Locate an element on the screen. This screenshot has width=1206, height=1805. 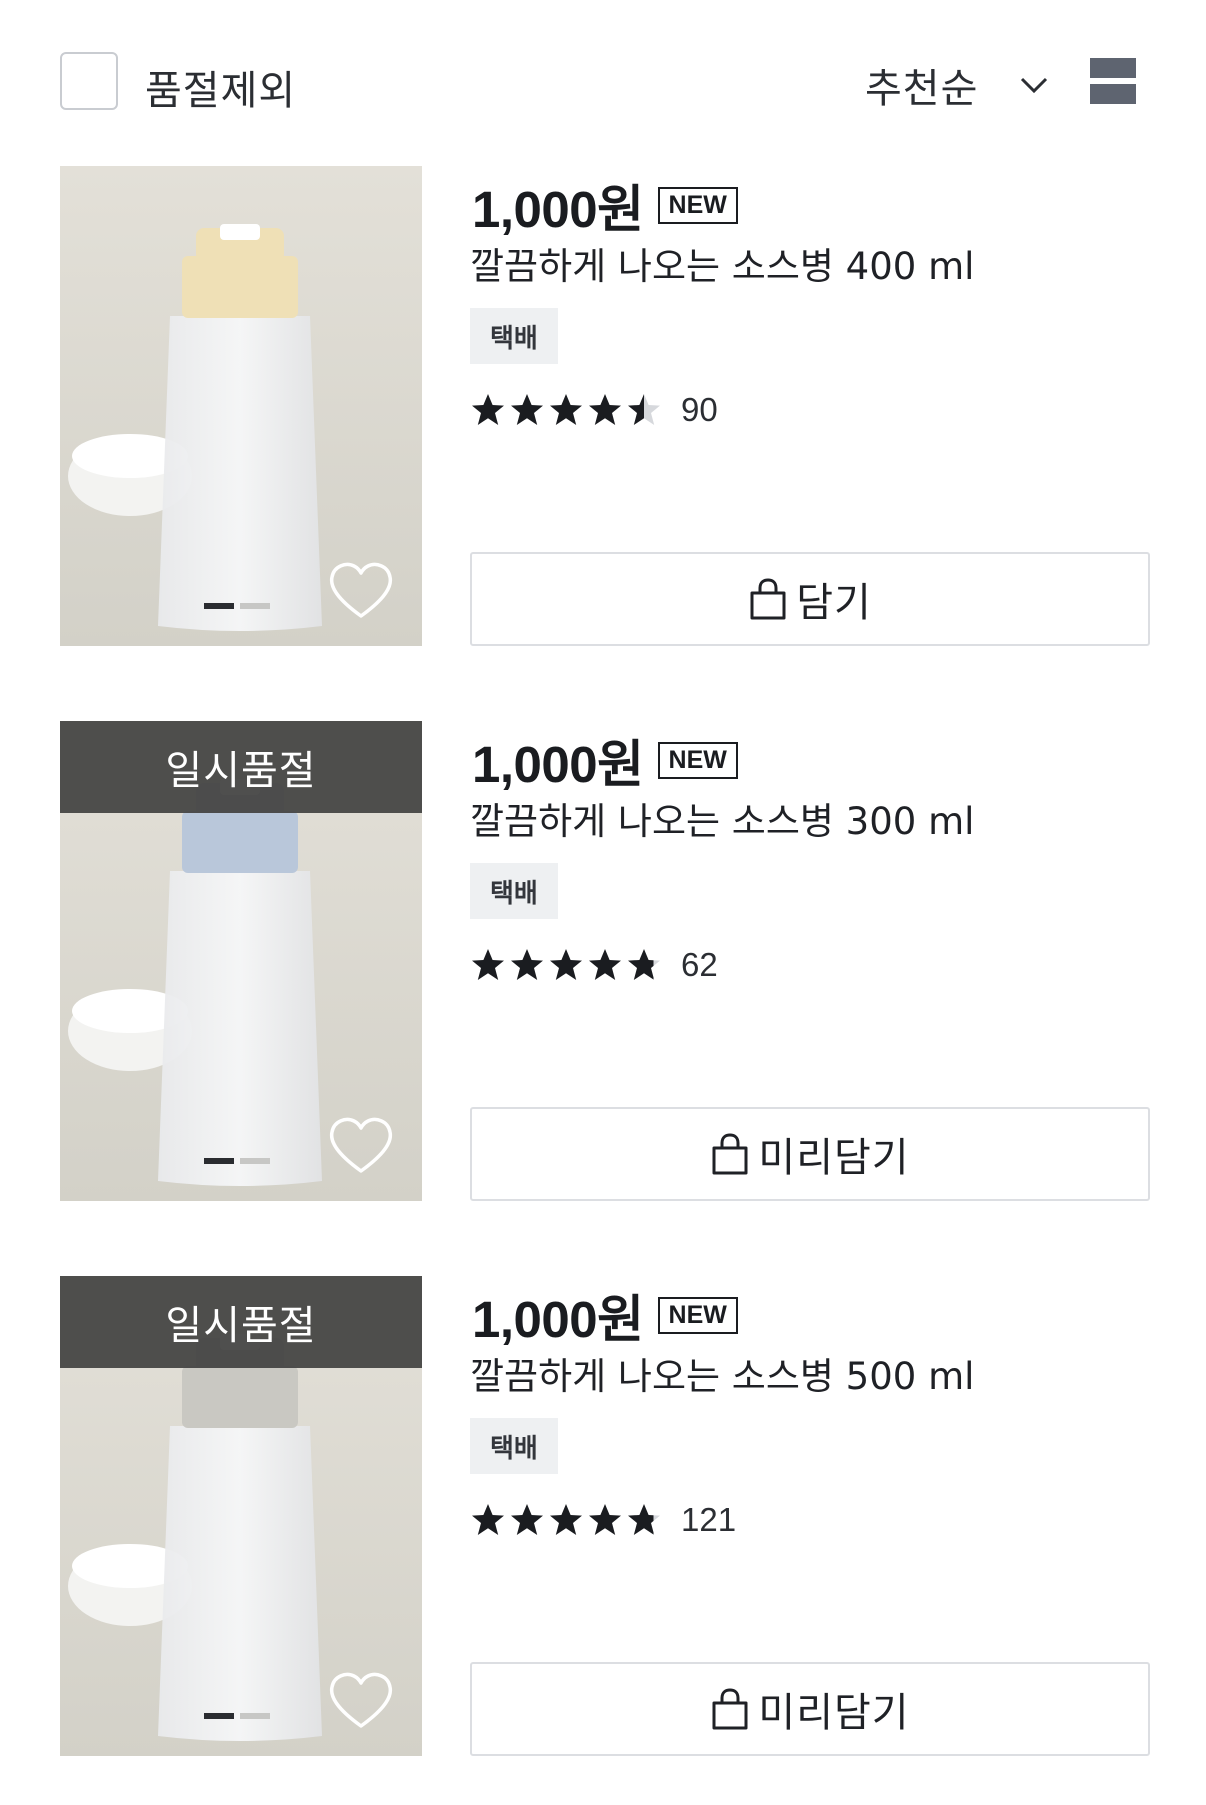
filter-bar: 품절제외 추천순 is located at coordinates (603, 80).